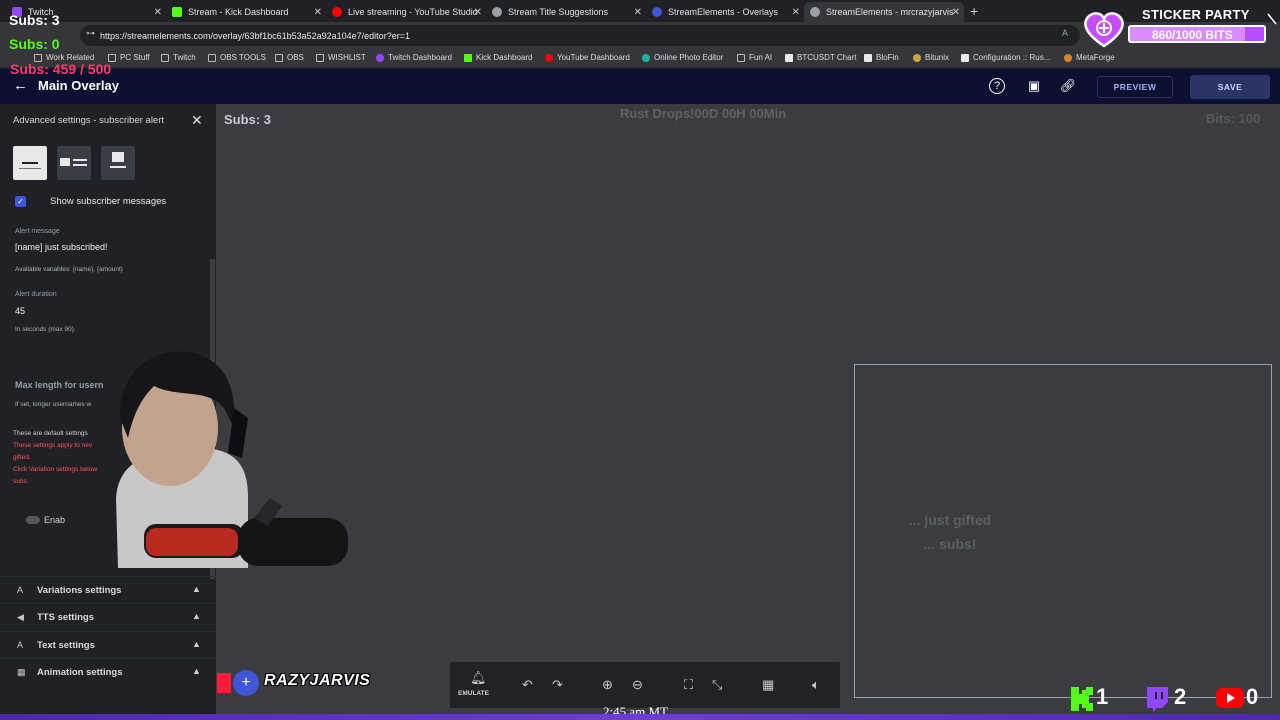  What do you see at coordinates (74, 163) in the screenshot?
I see `layout-image-left-text` at bounding box center [74, 163].